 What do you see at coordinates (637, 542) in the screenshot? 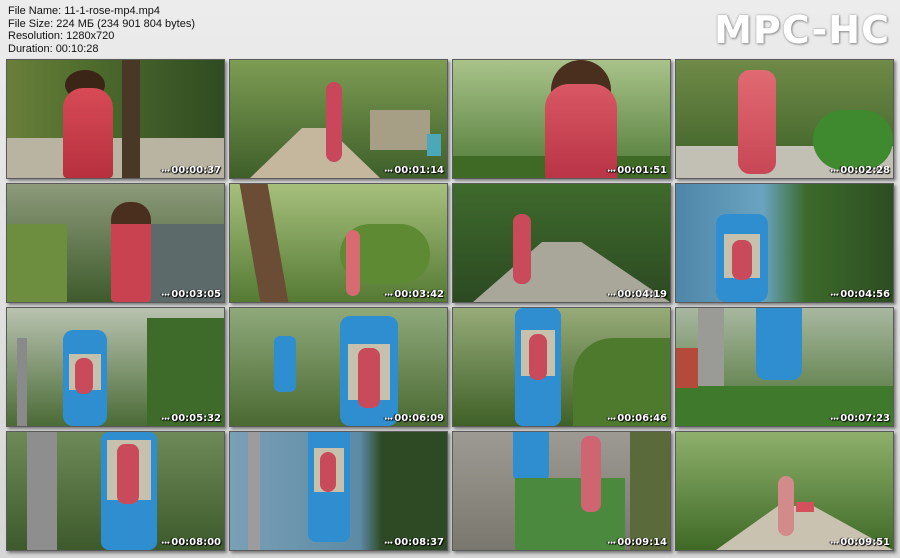
I see `timestamp: 00:09:14` at bounding box center [637, 542].